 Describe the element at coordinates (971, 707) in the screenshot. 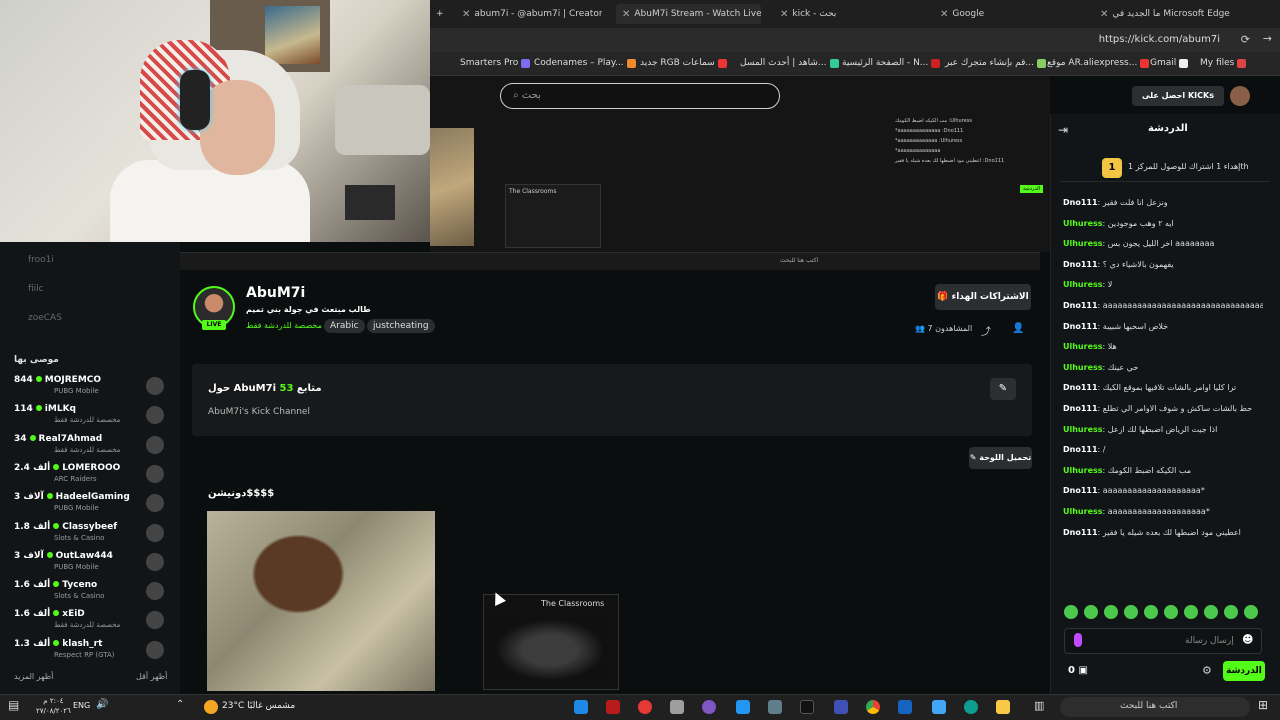

I see `edge-icon` at that location.